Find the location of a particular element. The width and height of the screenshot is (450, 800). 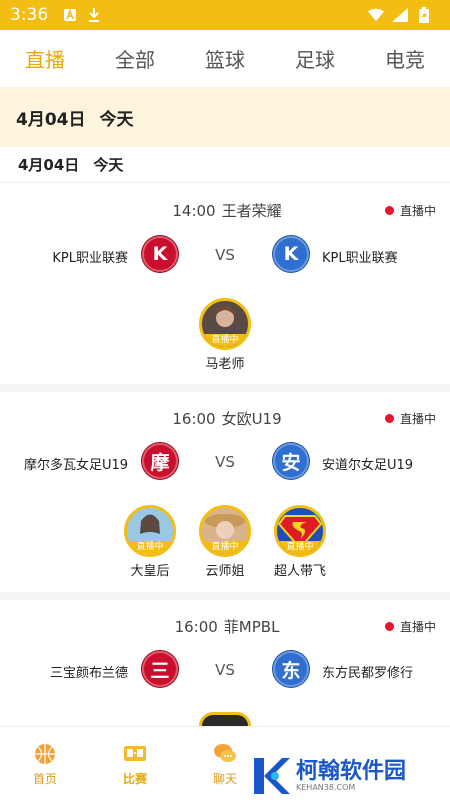

match-header: 16:00 菲MPBL is located at coordinates (225, 626).